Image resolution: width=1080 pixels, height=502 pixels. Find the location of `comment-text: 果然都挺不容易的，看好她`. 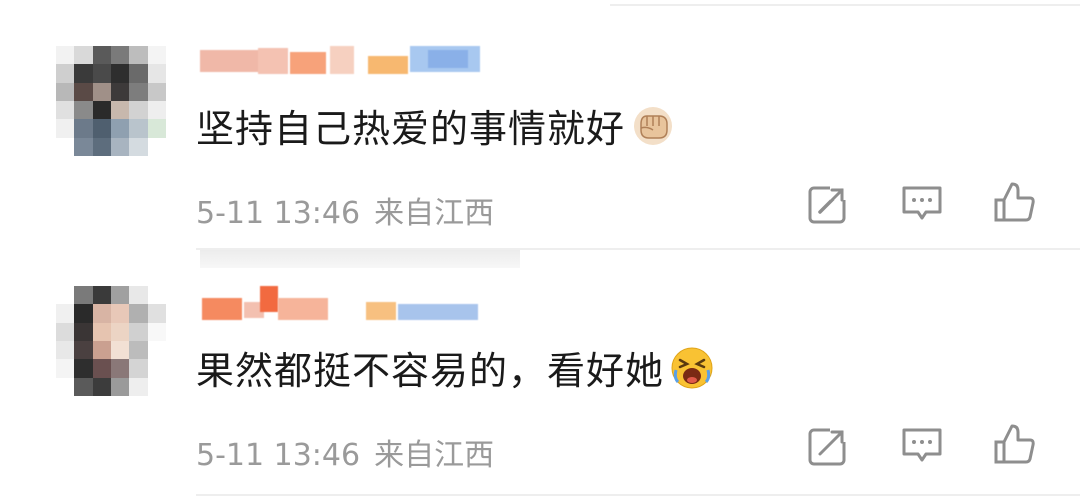

comment-text: 果然都挺不容易的，看好她 is located at coordinates (455, 367).